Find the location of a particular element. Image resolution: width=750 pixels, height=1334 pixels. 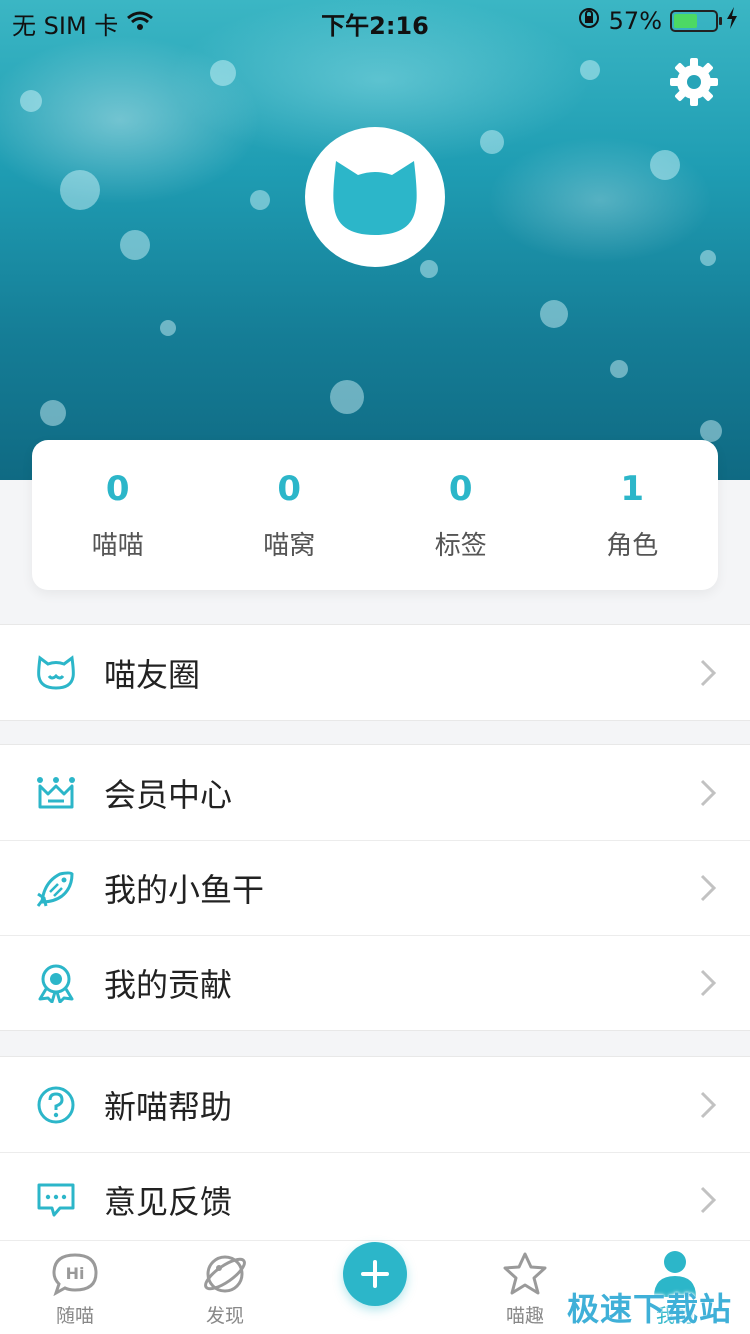

menu-item-help: 新喵帮助 is located at coordinates (375, 1104).